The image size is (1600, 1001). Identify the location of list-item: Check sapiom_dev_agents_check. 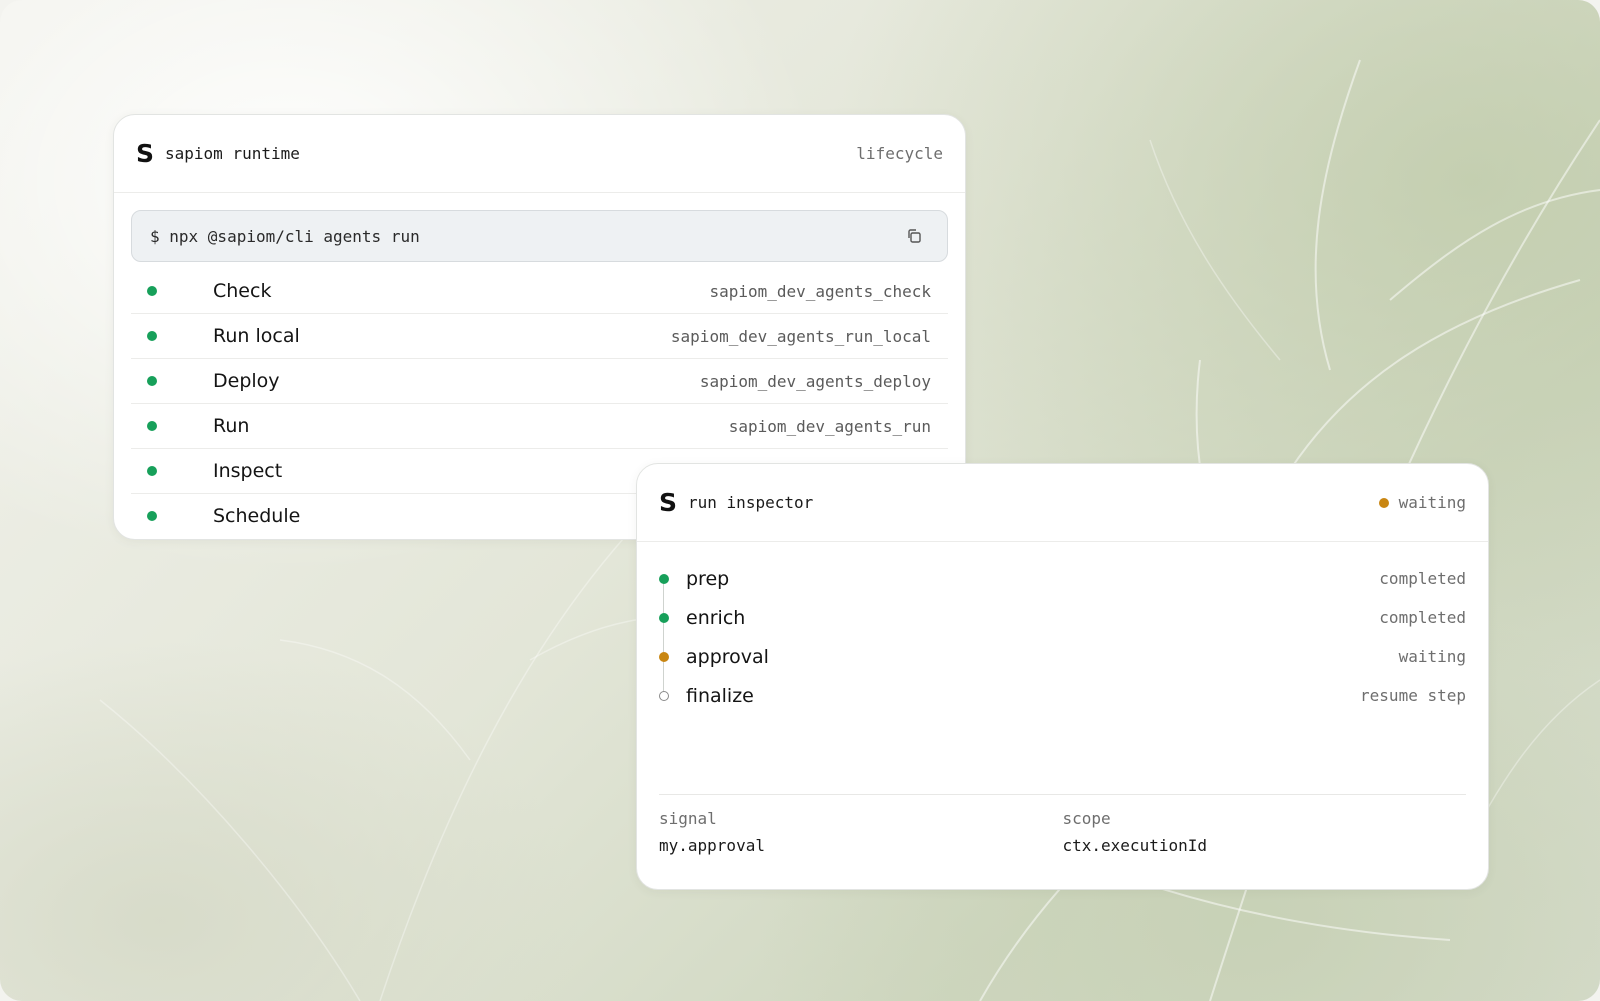
(539, 291).